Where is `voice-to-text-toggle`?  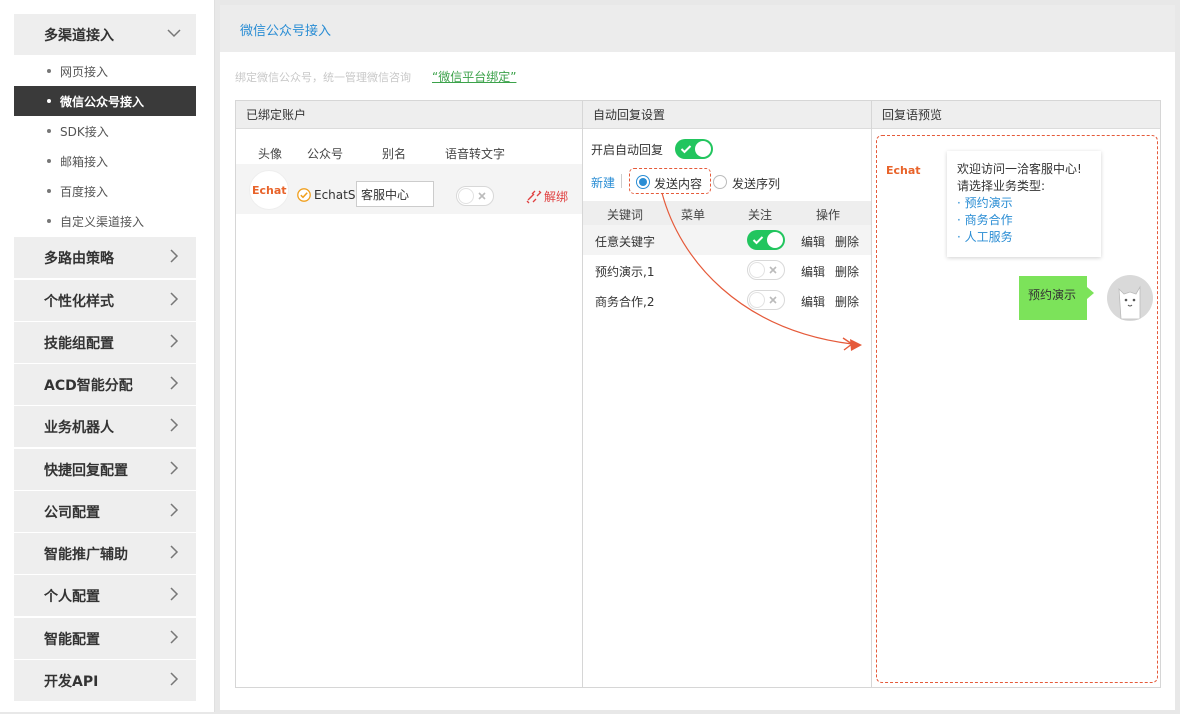 voice-to-text-toggle is located at coordinates (475, 196).